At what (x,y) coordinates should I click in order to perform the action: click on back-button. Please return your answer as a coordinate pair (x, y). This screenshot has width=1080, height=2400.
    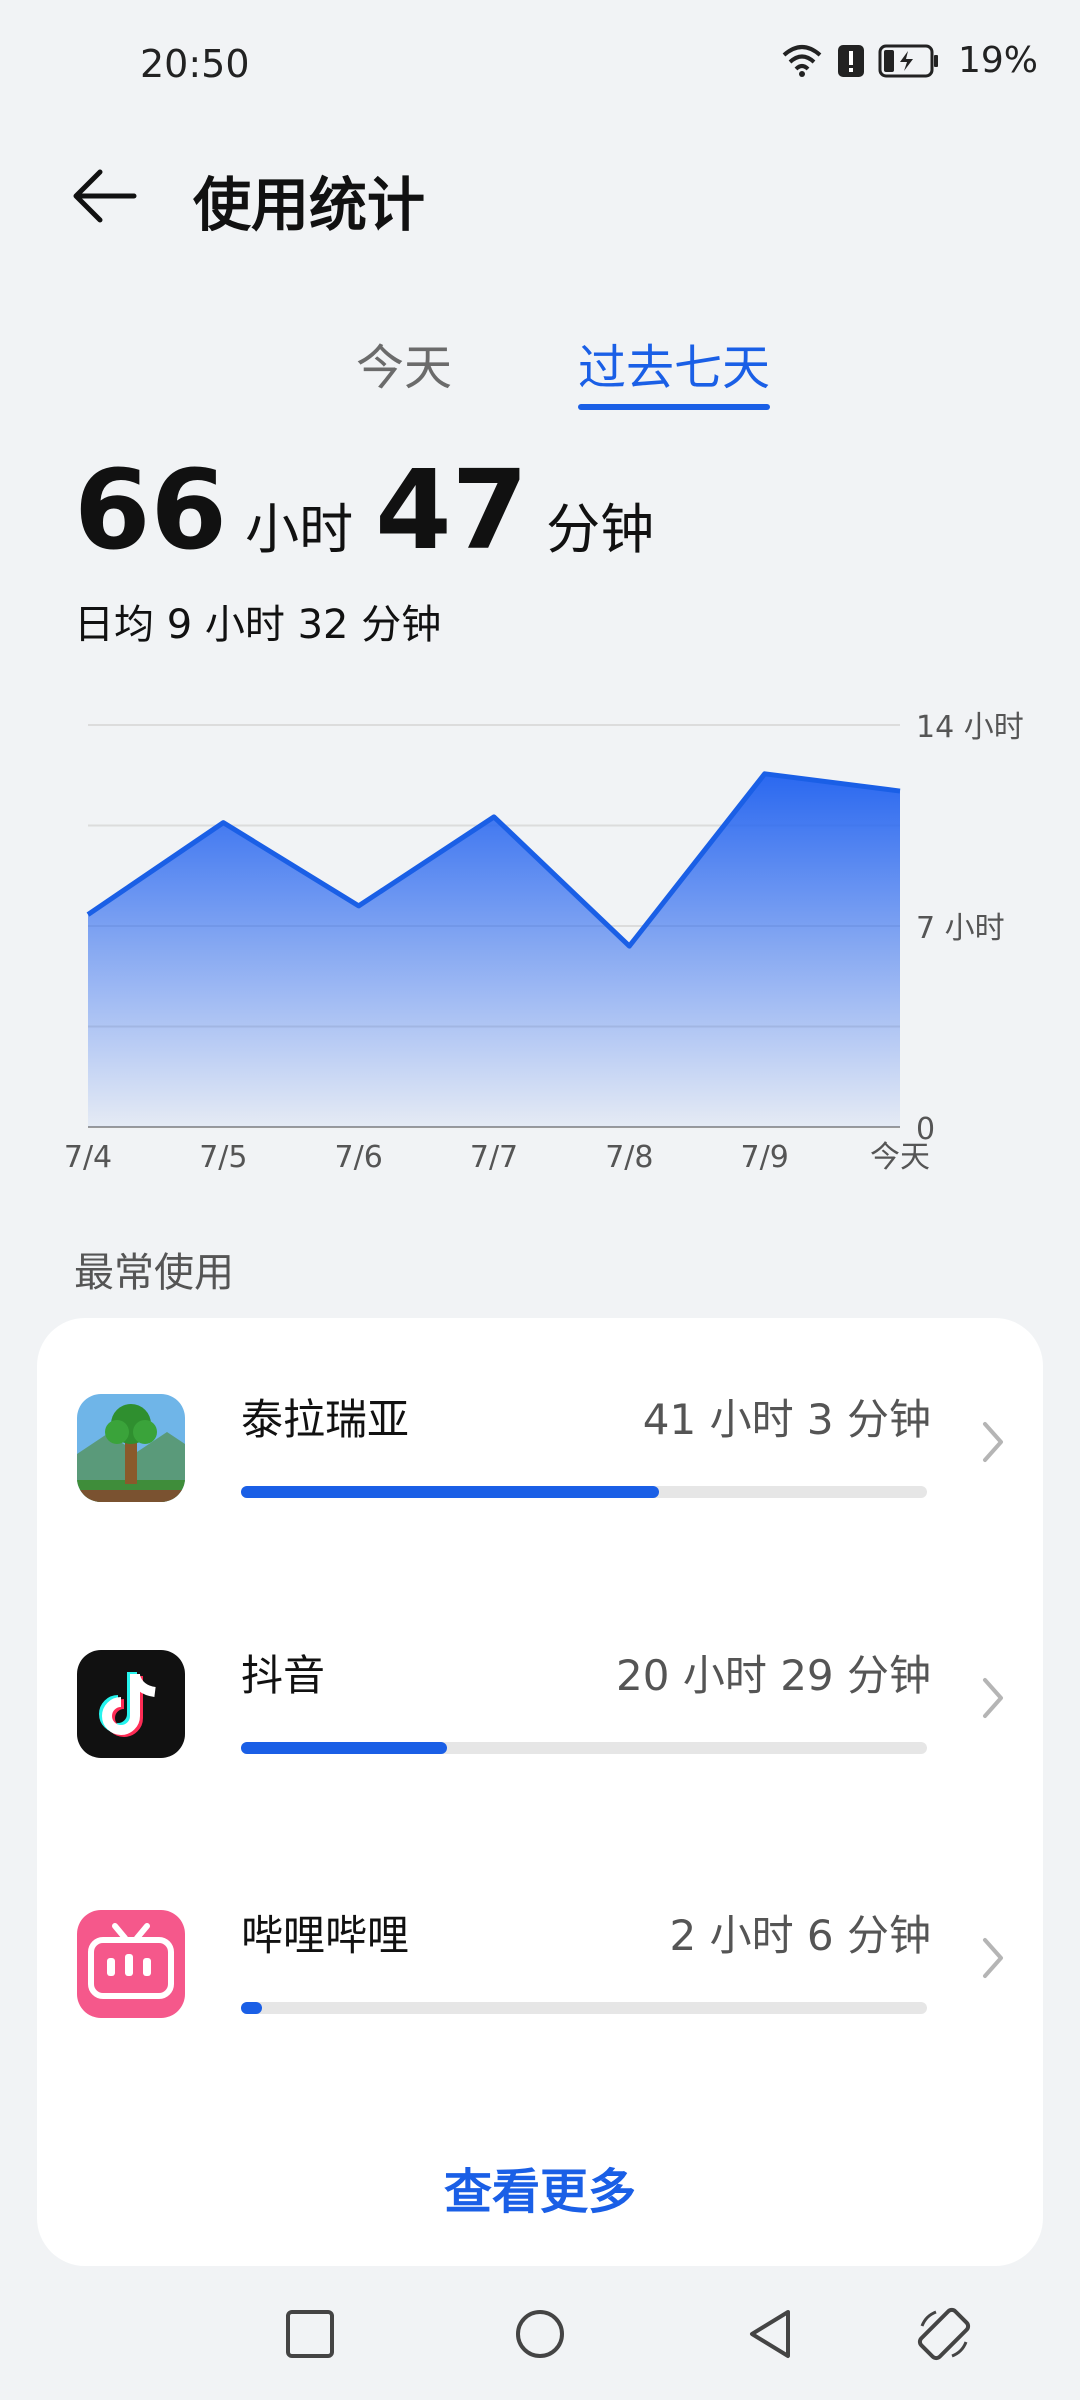
    Looking at the image, I should click on (105, 198).